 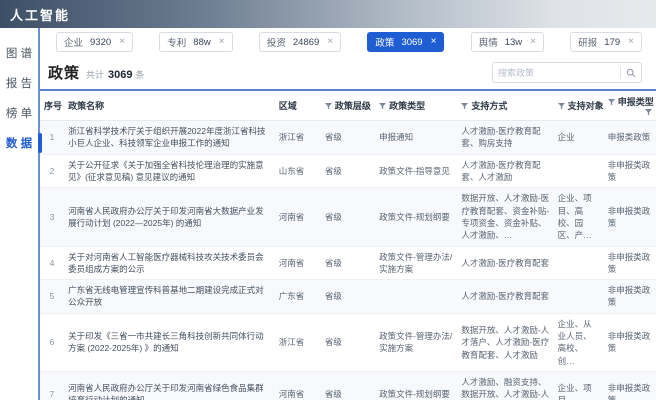 I want to click on page-title: 人工智能, so click(x=40, y=15).